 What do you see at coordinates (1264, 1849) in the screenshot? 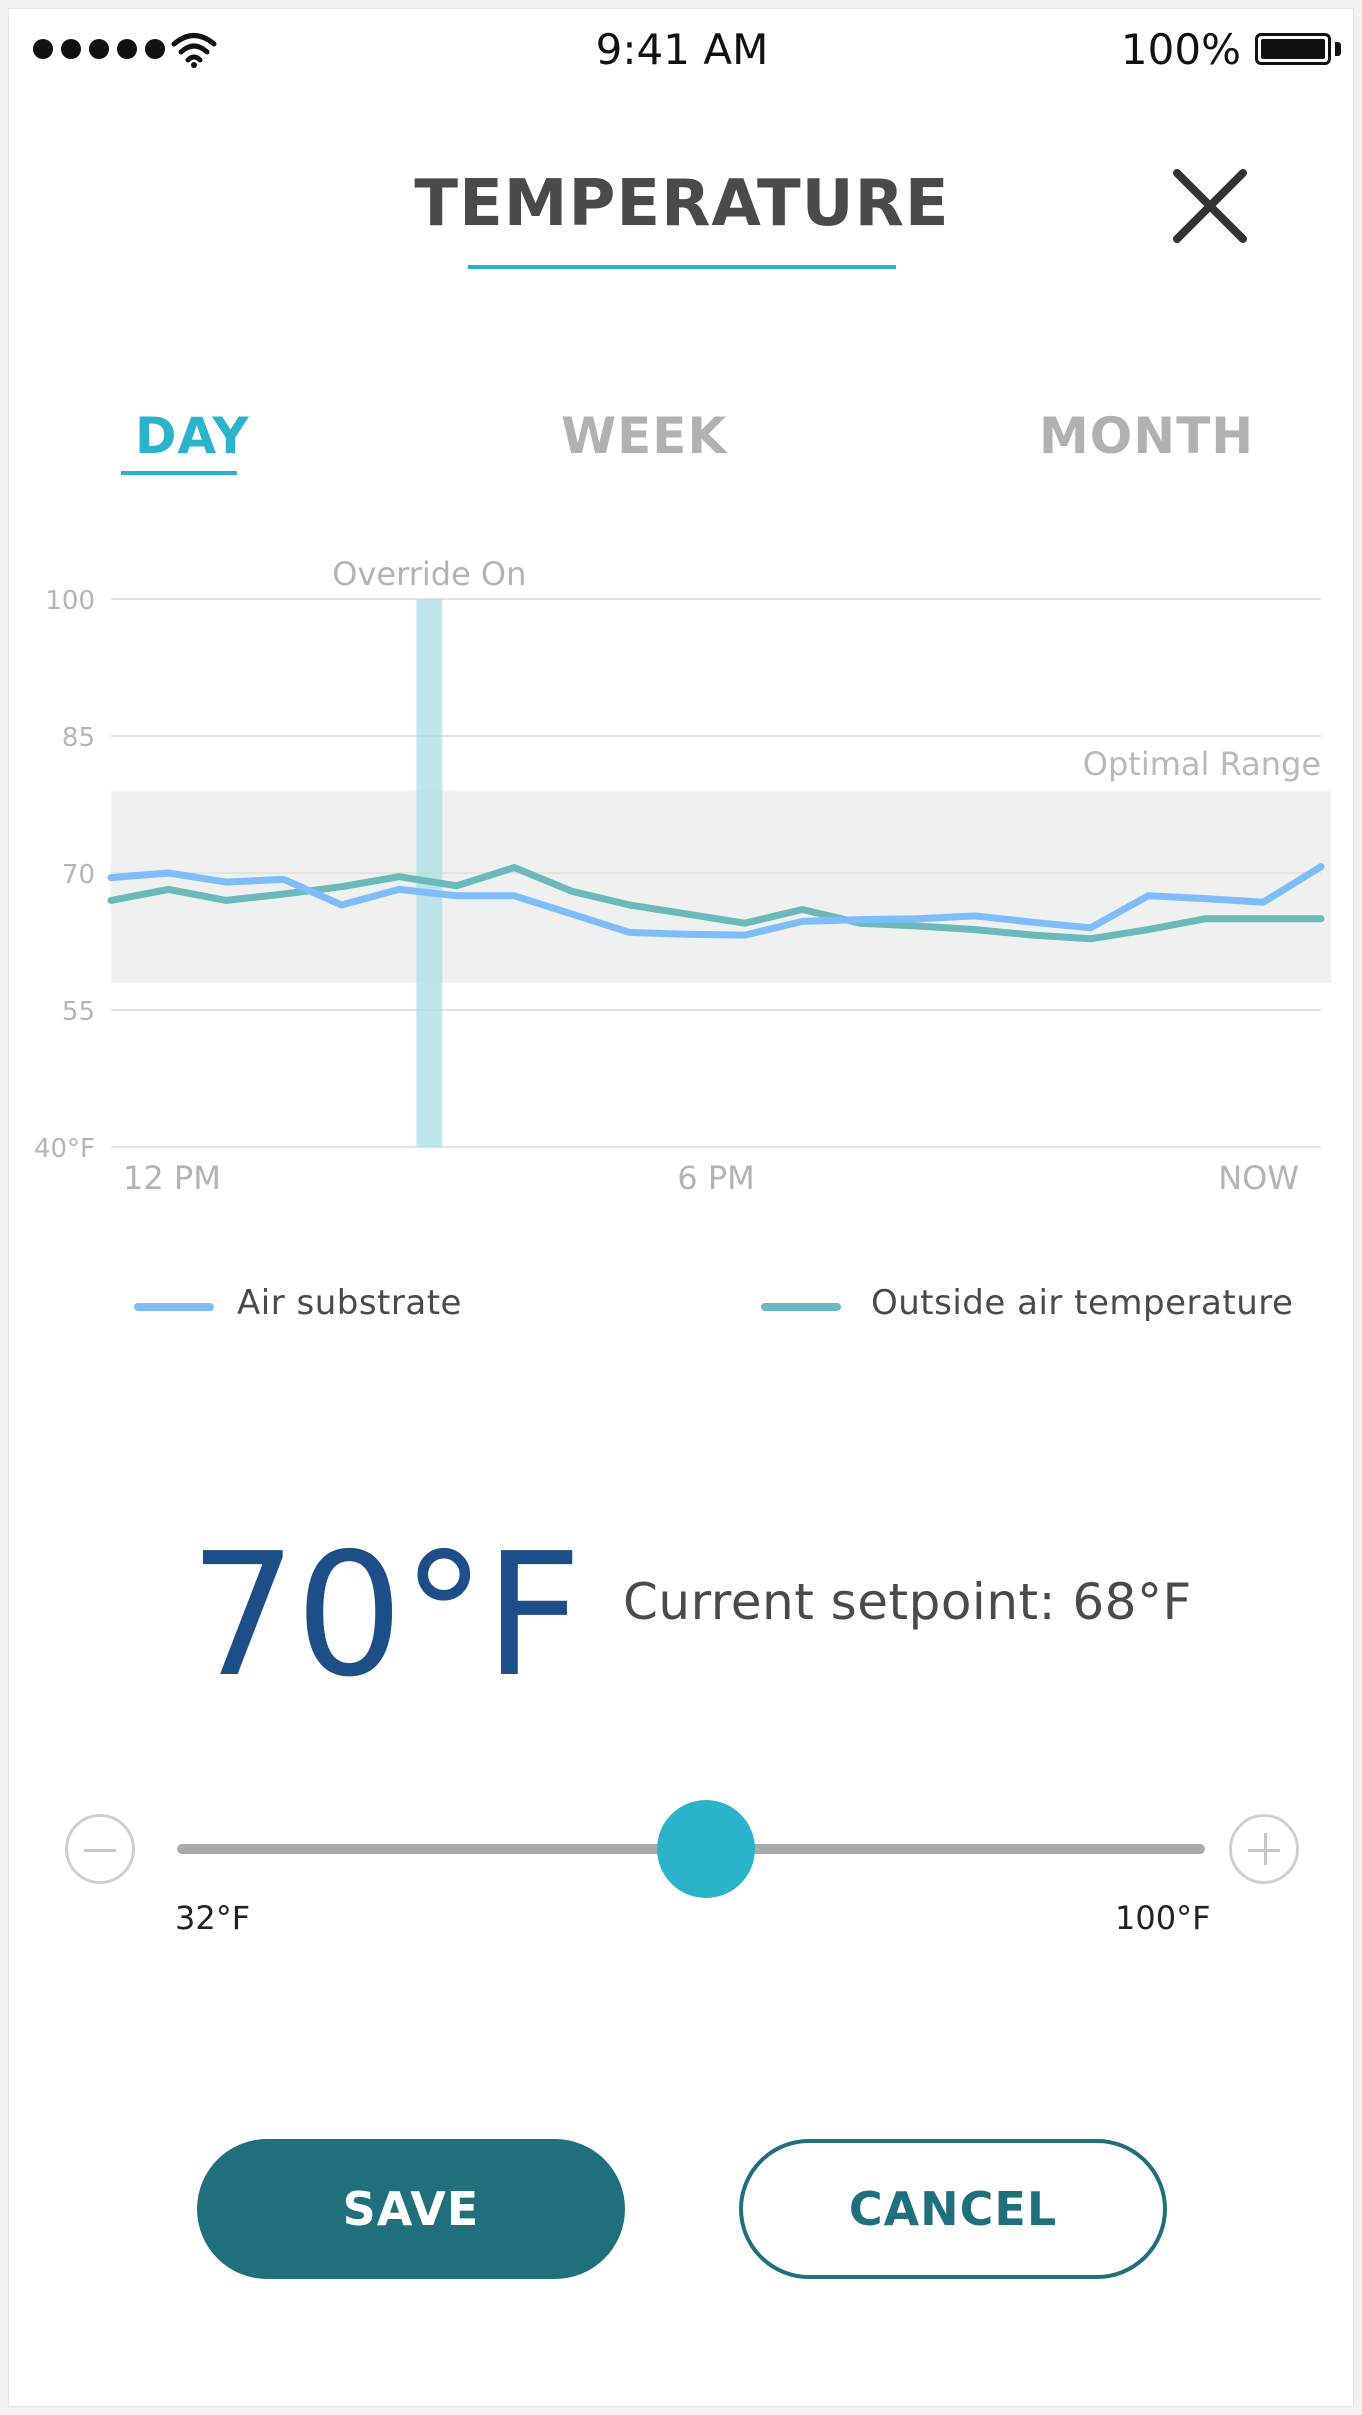
I see `plus-circle-icon` at bounding box center [1264, 1849].